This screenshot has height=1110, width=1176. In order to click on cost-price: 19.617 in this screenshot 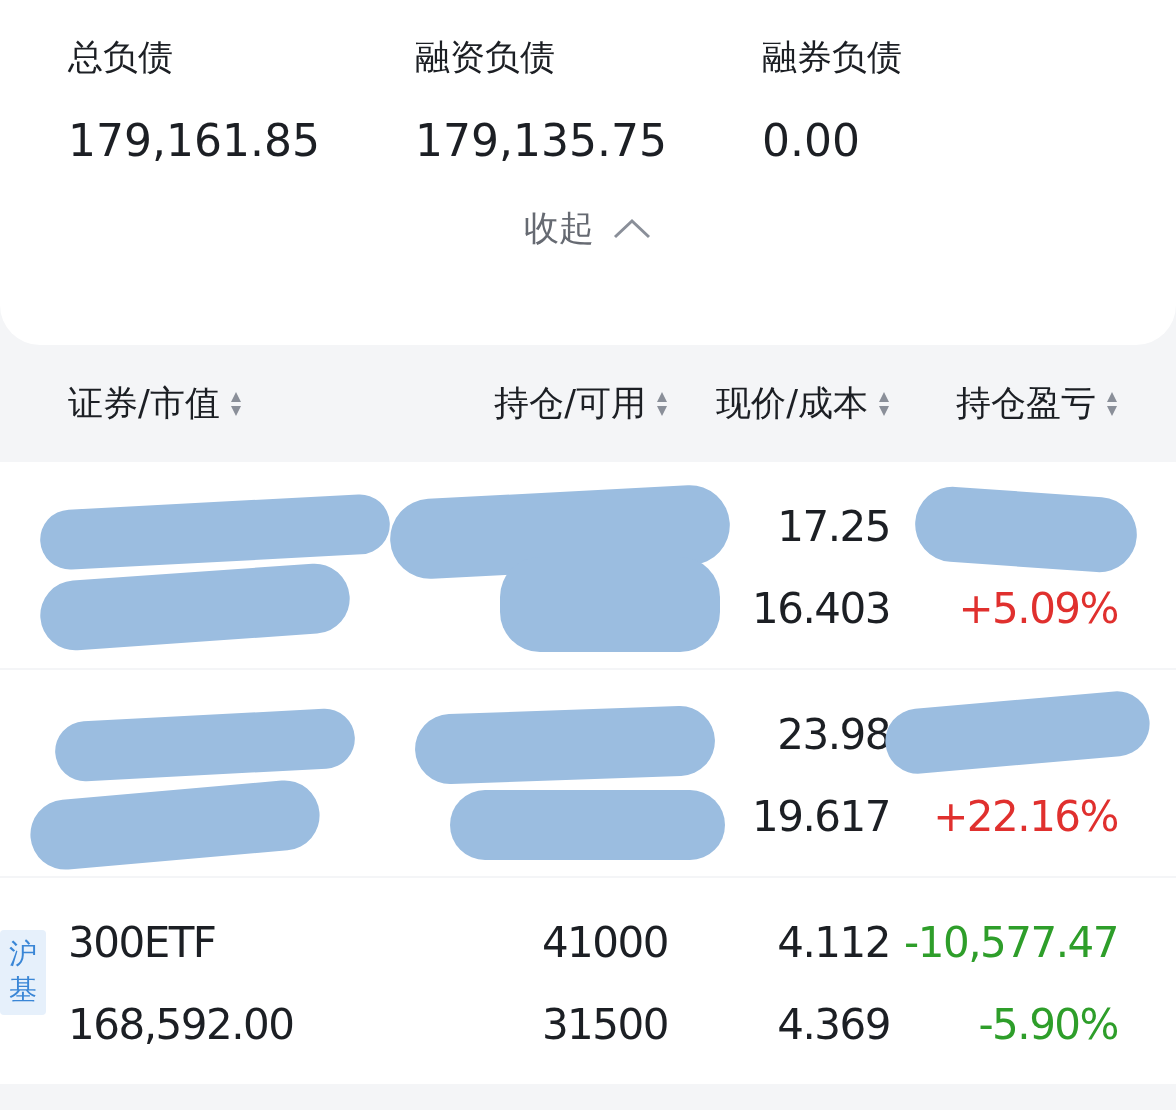, I will do `click(821, 817)`.